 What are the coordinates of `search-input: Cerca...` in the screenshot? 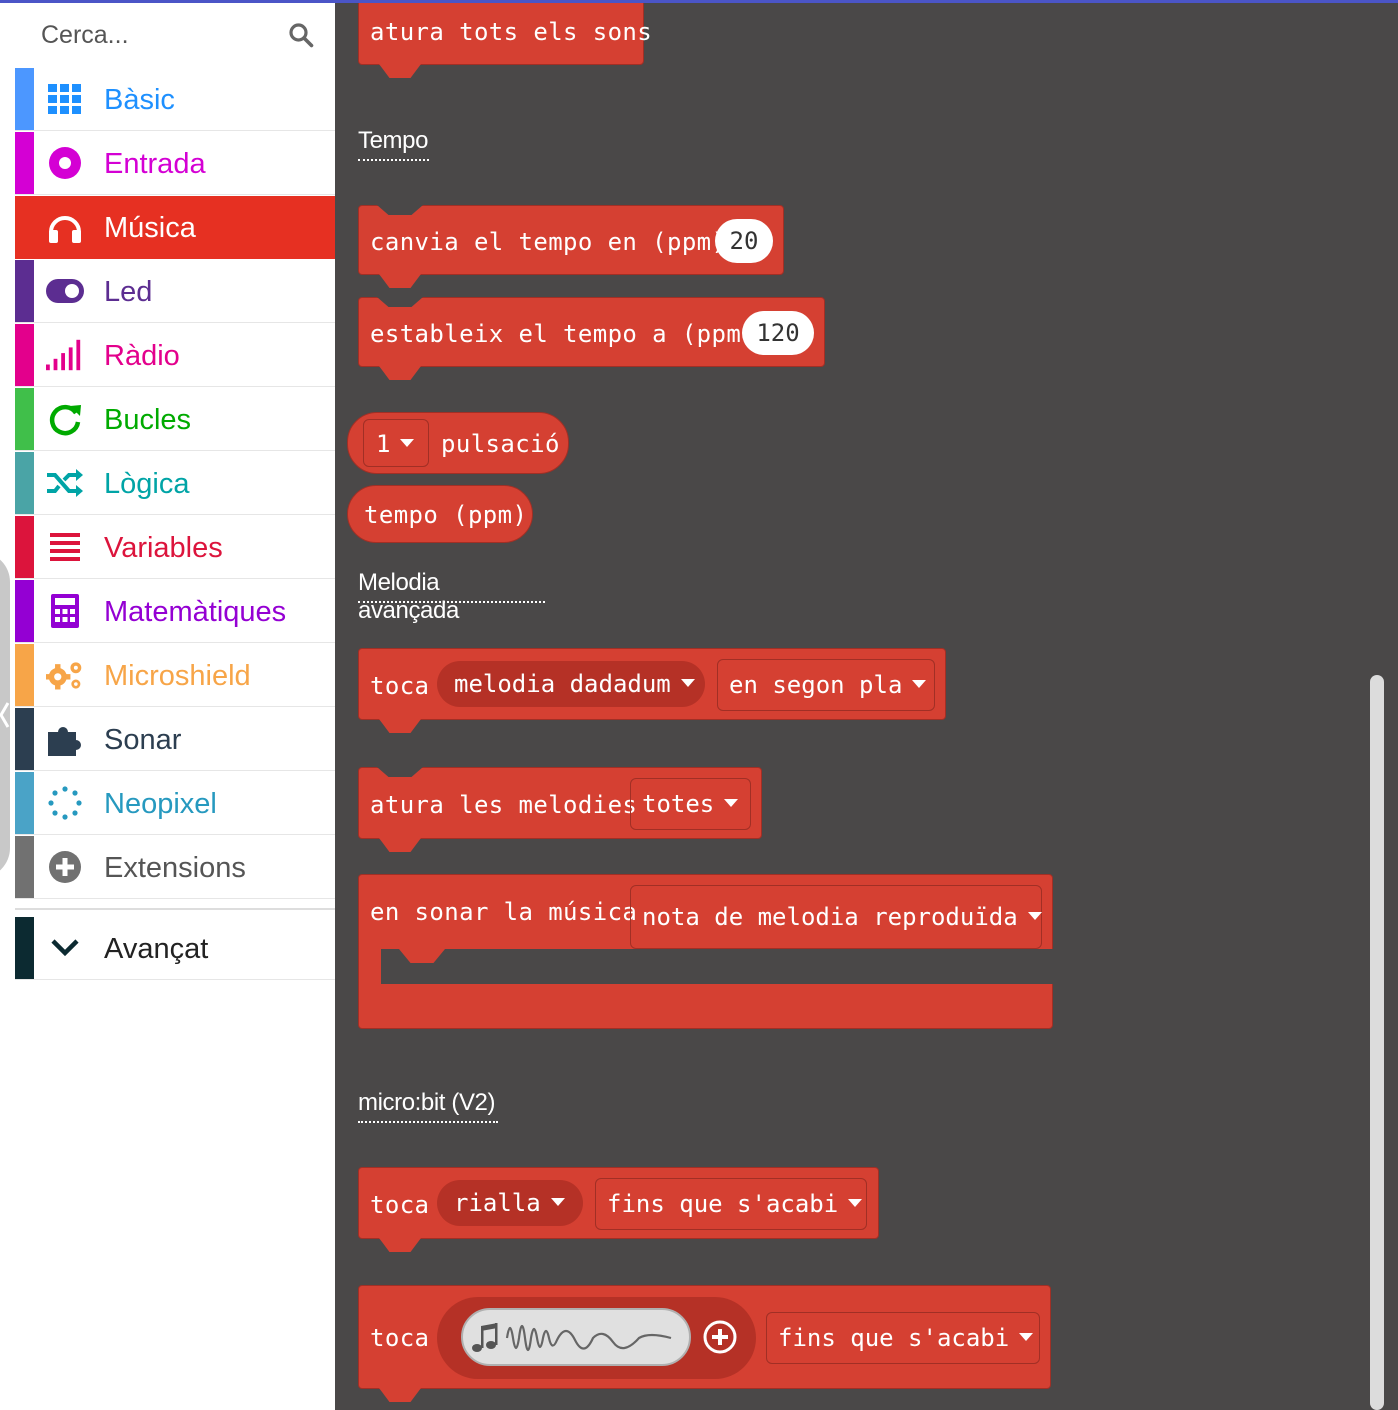 It's located at (85, 35).